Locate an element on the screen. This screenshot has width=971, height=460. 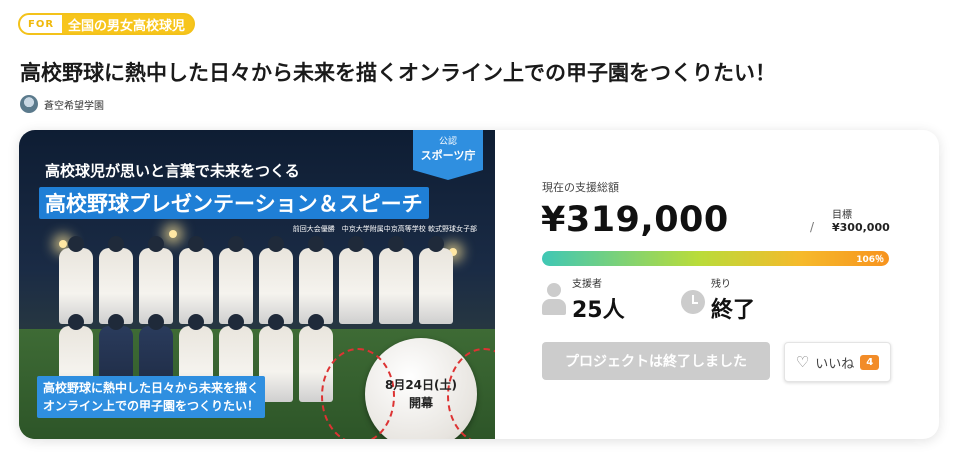
owner-name: 蒼空希望学園 is located at coordinates (74, 106).